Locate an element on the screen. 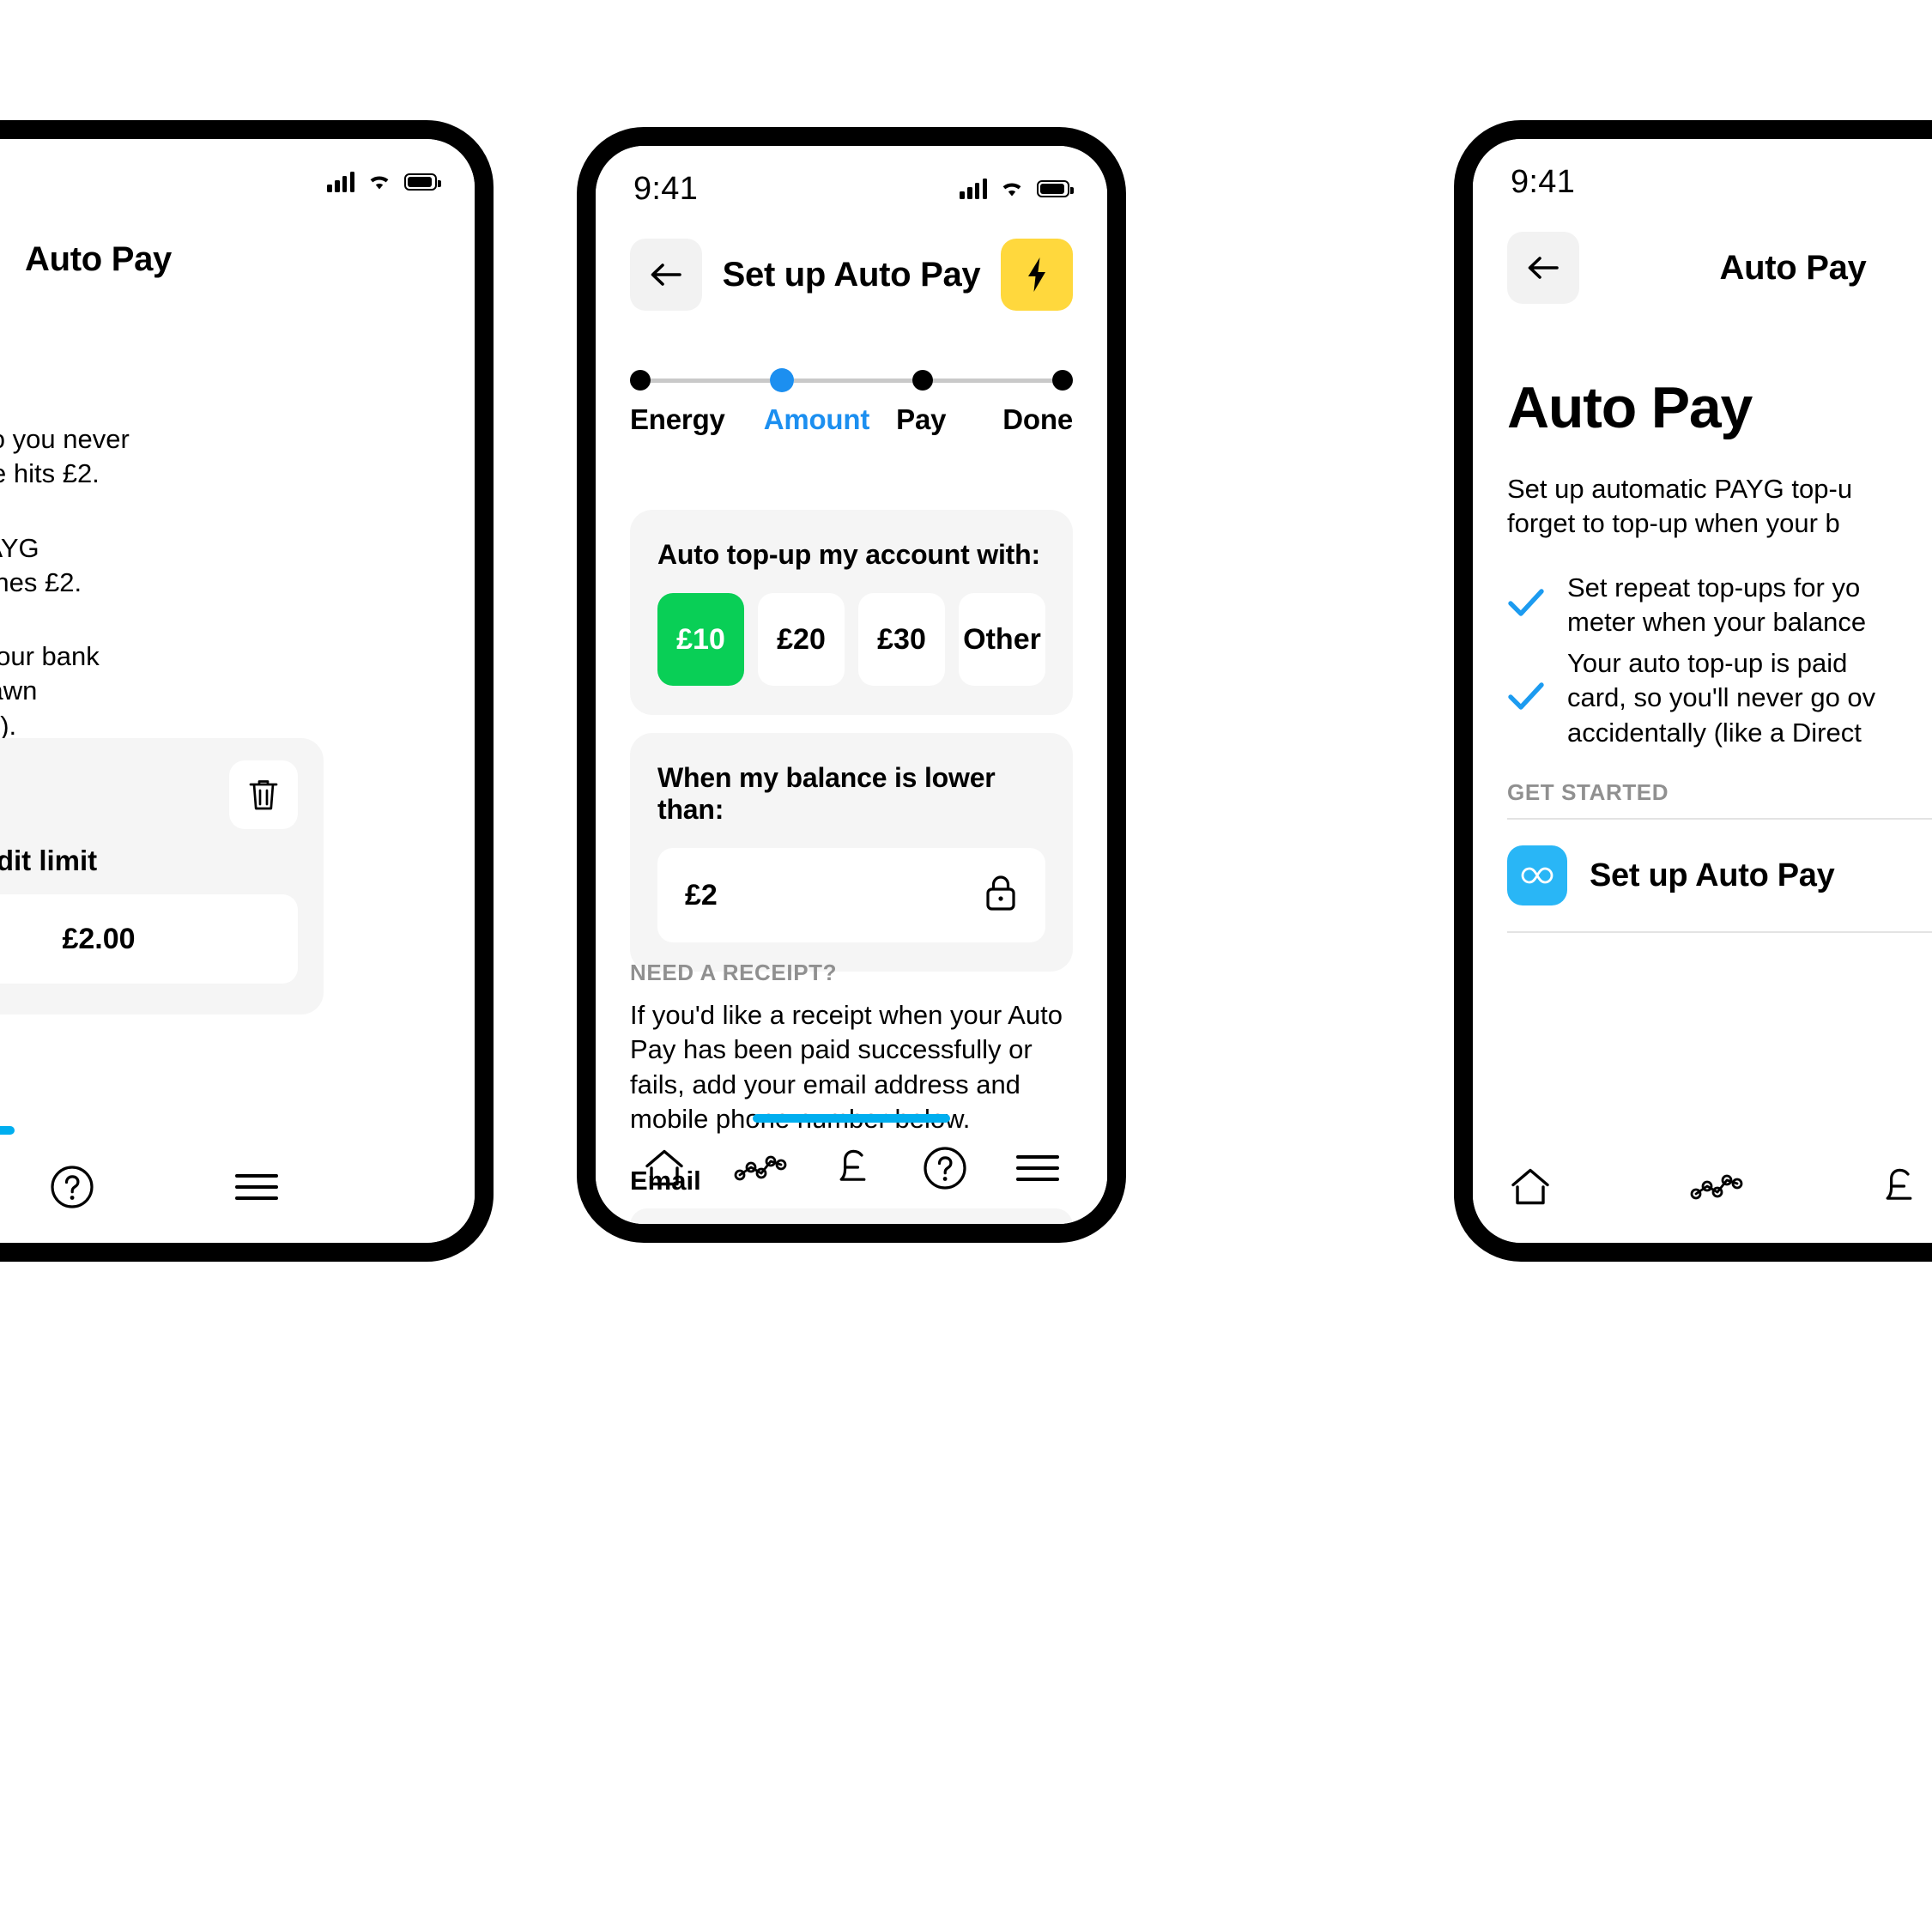 This screenshot has height=1932, width=1932. topup-amount-title: Auto top-up my account with: is located at coordinates (849, 554).